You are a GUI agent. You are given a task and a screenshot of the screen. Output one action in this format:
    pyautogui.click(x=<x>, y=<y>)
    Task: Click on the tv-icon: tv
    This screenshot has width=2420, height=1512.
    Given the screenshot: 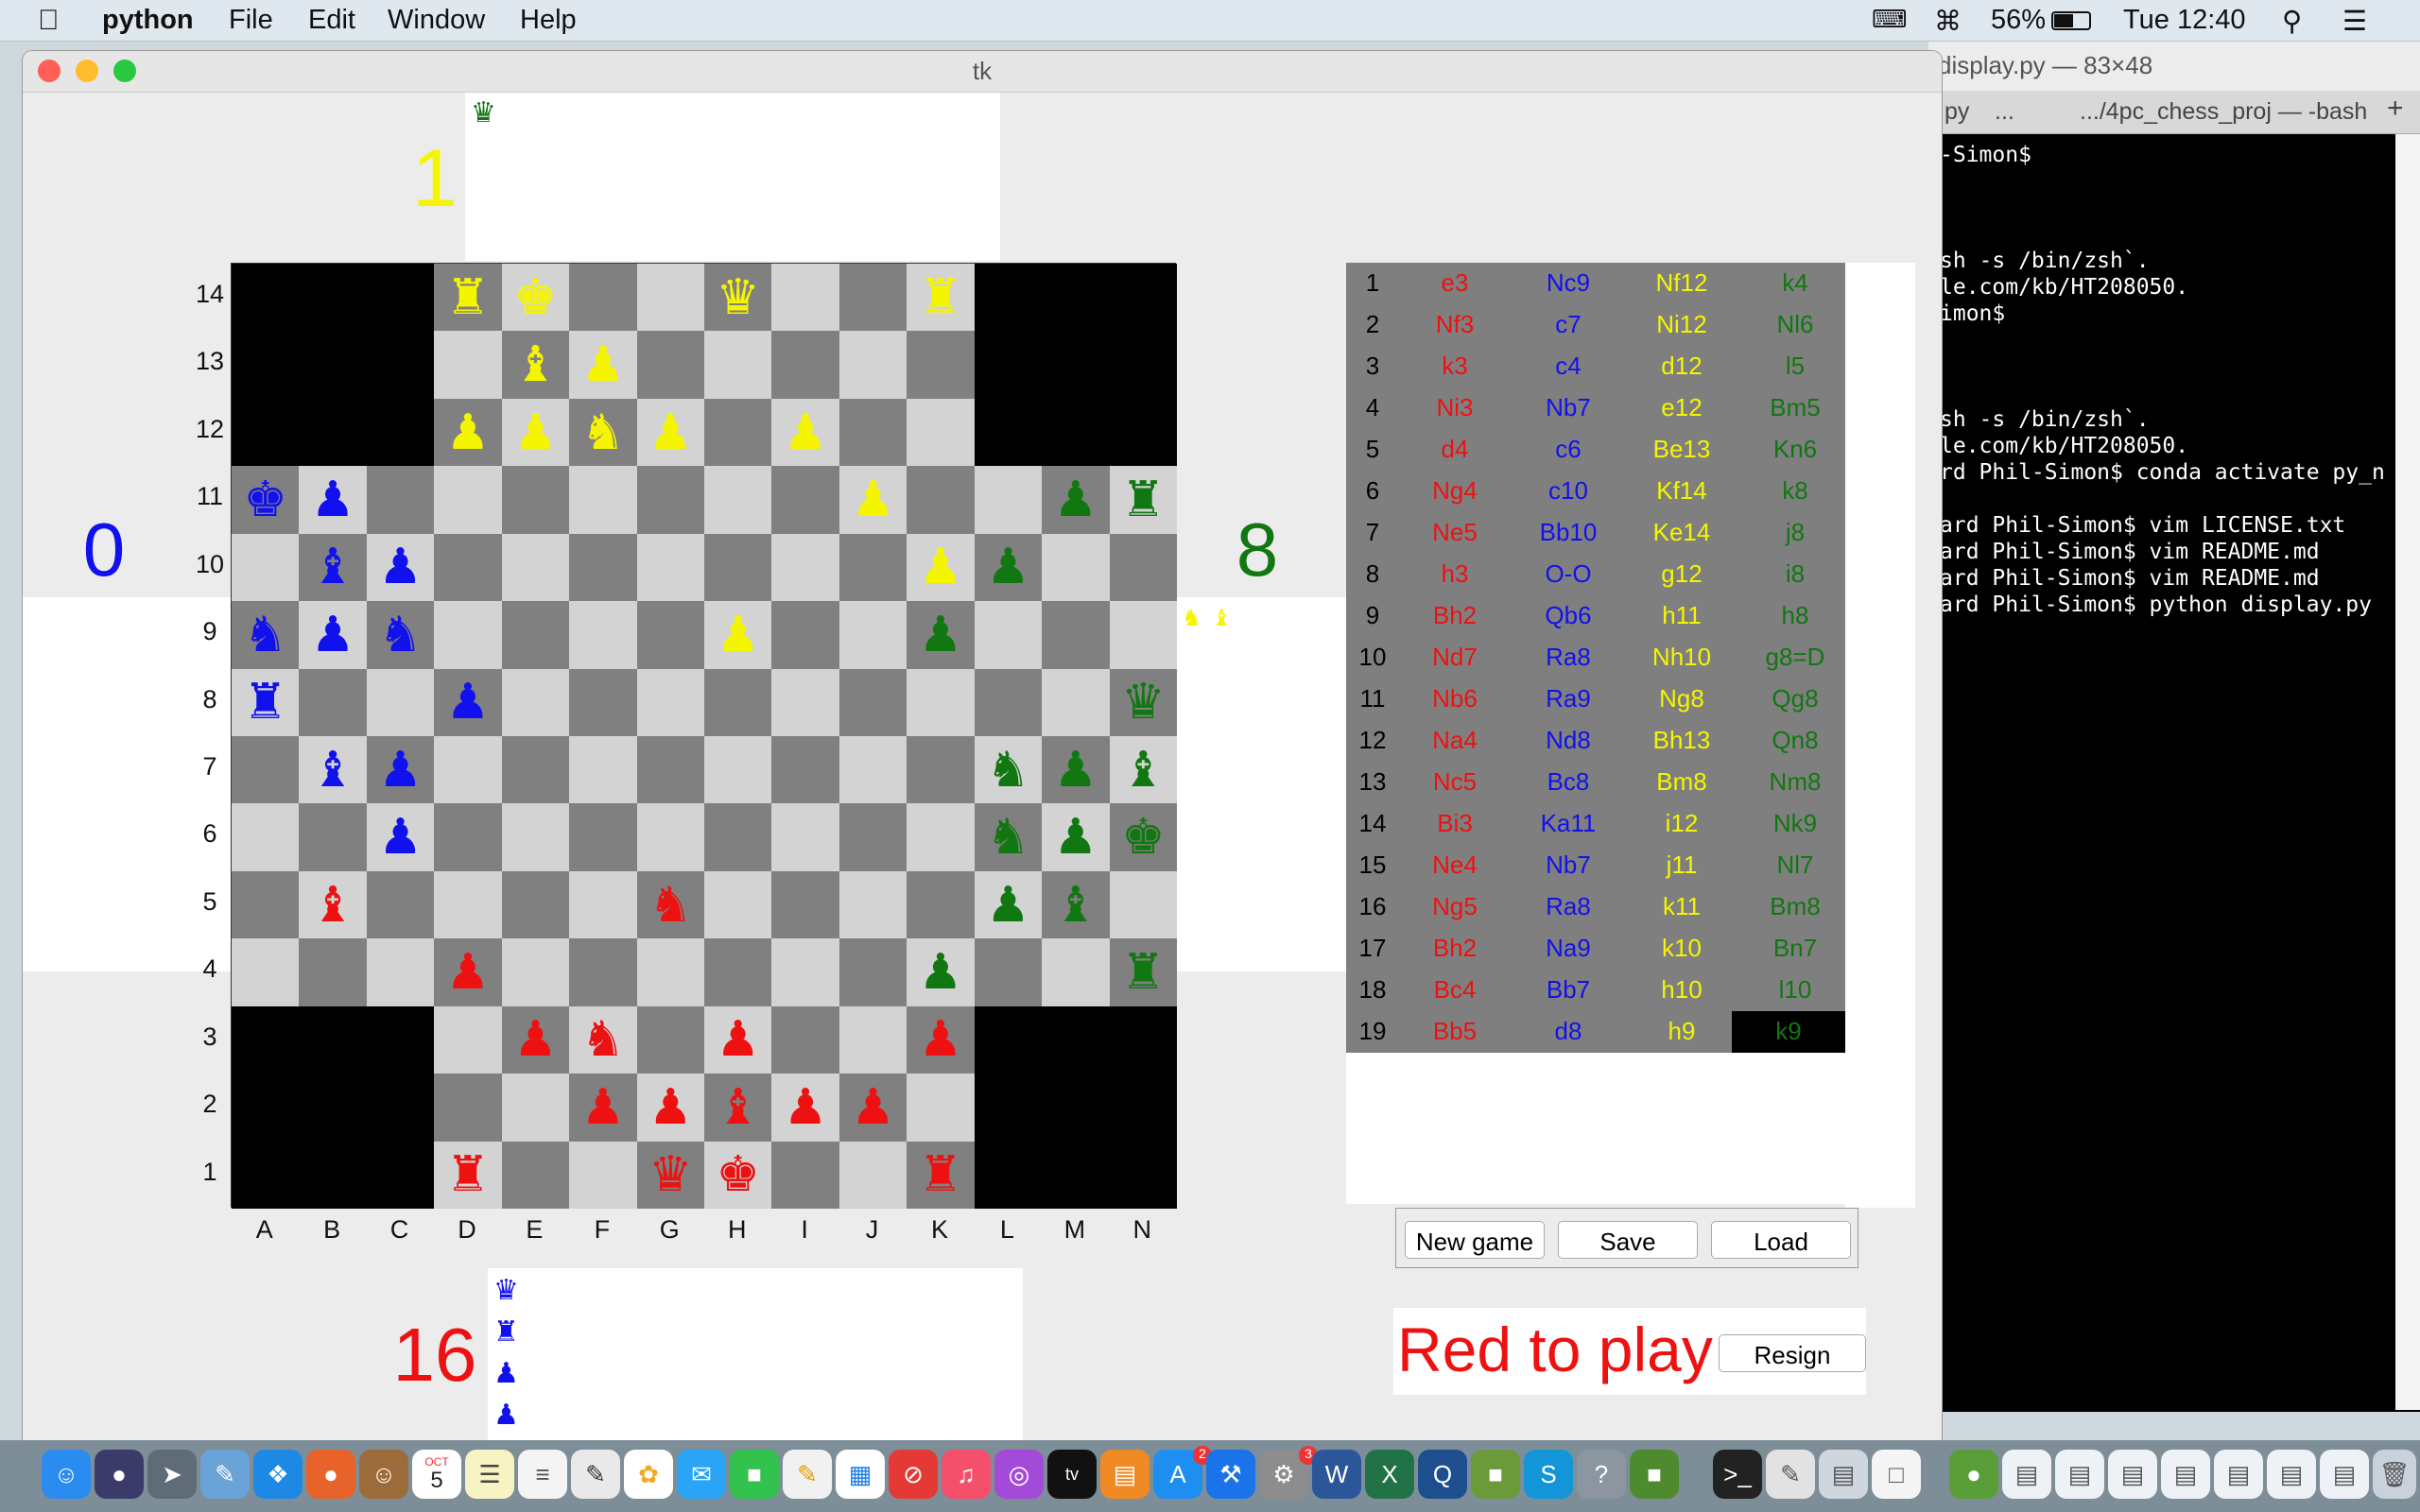 What is the action you would take?
    pyautogui.click(x=1072, y=1474)
    